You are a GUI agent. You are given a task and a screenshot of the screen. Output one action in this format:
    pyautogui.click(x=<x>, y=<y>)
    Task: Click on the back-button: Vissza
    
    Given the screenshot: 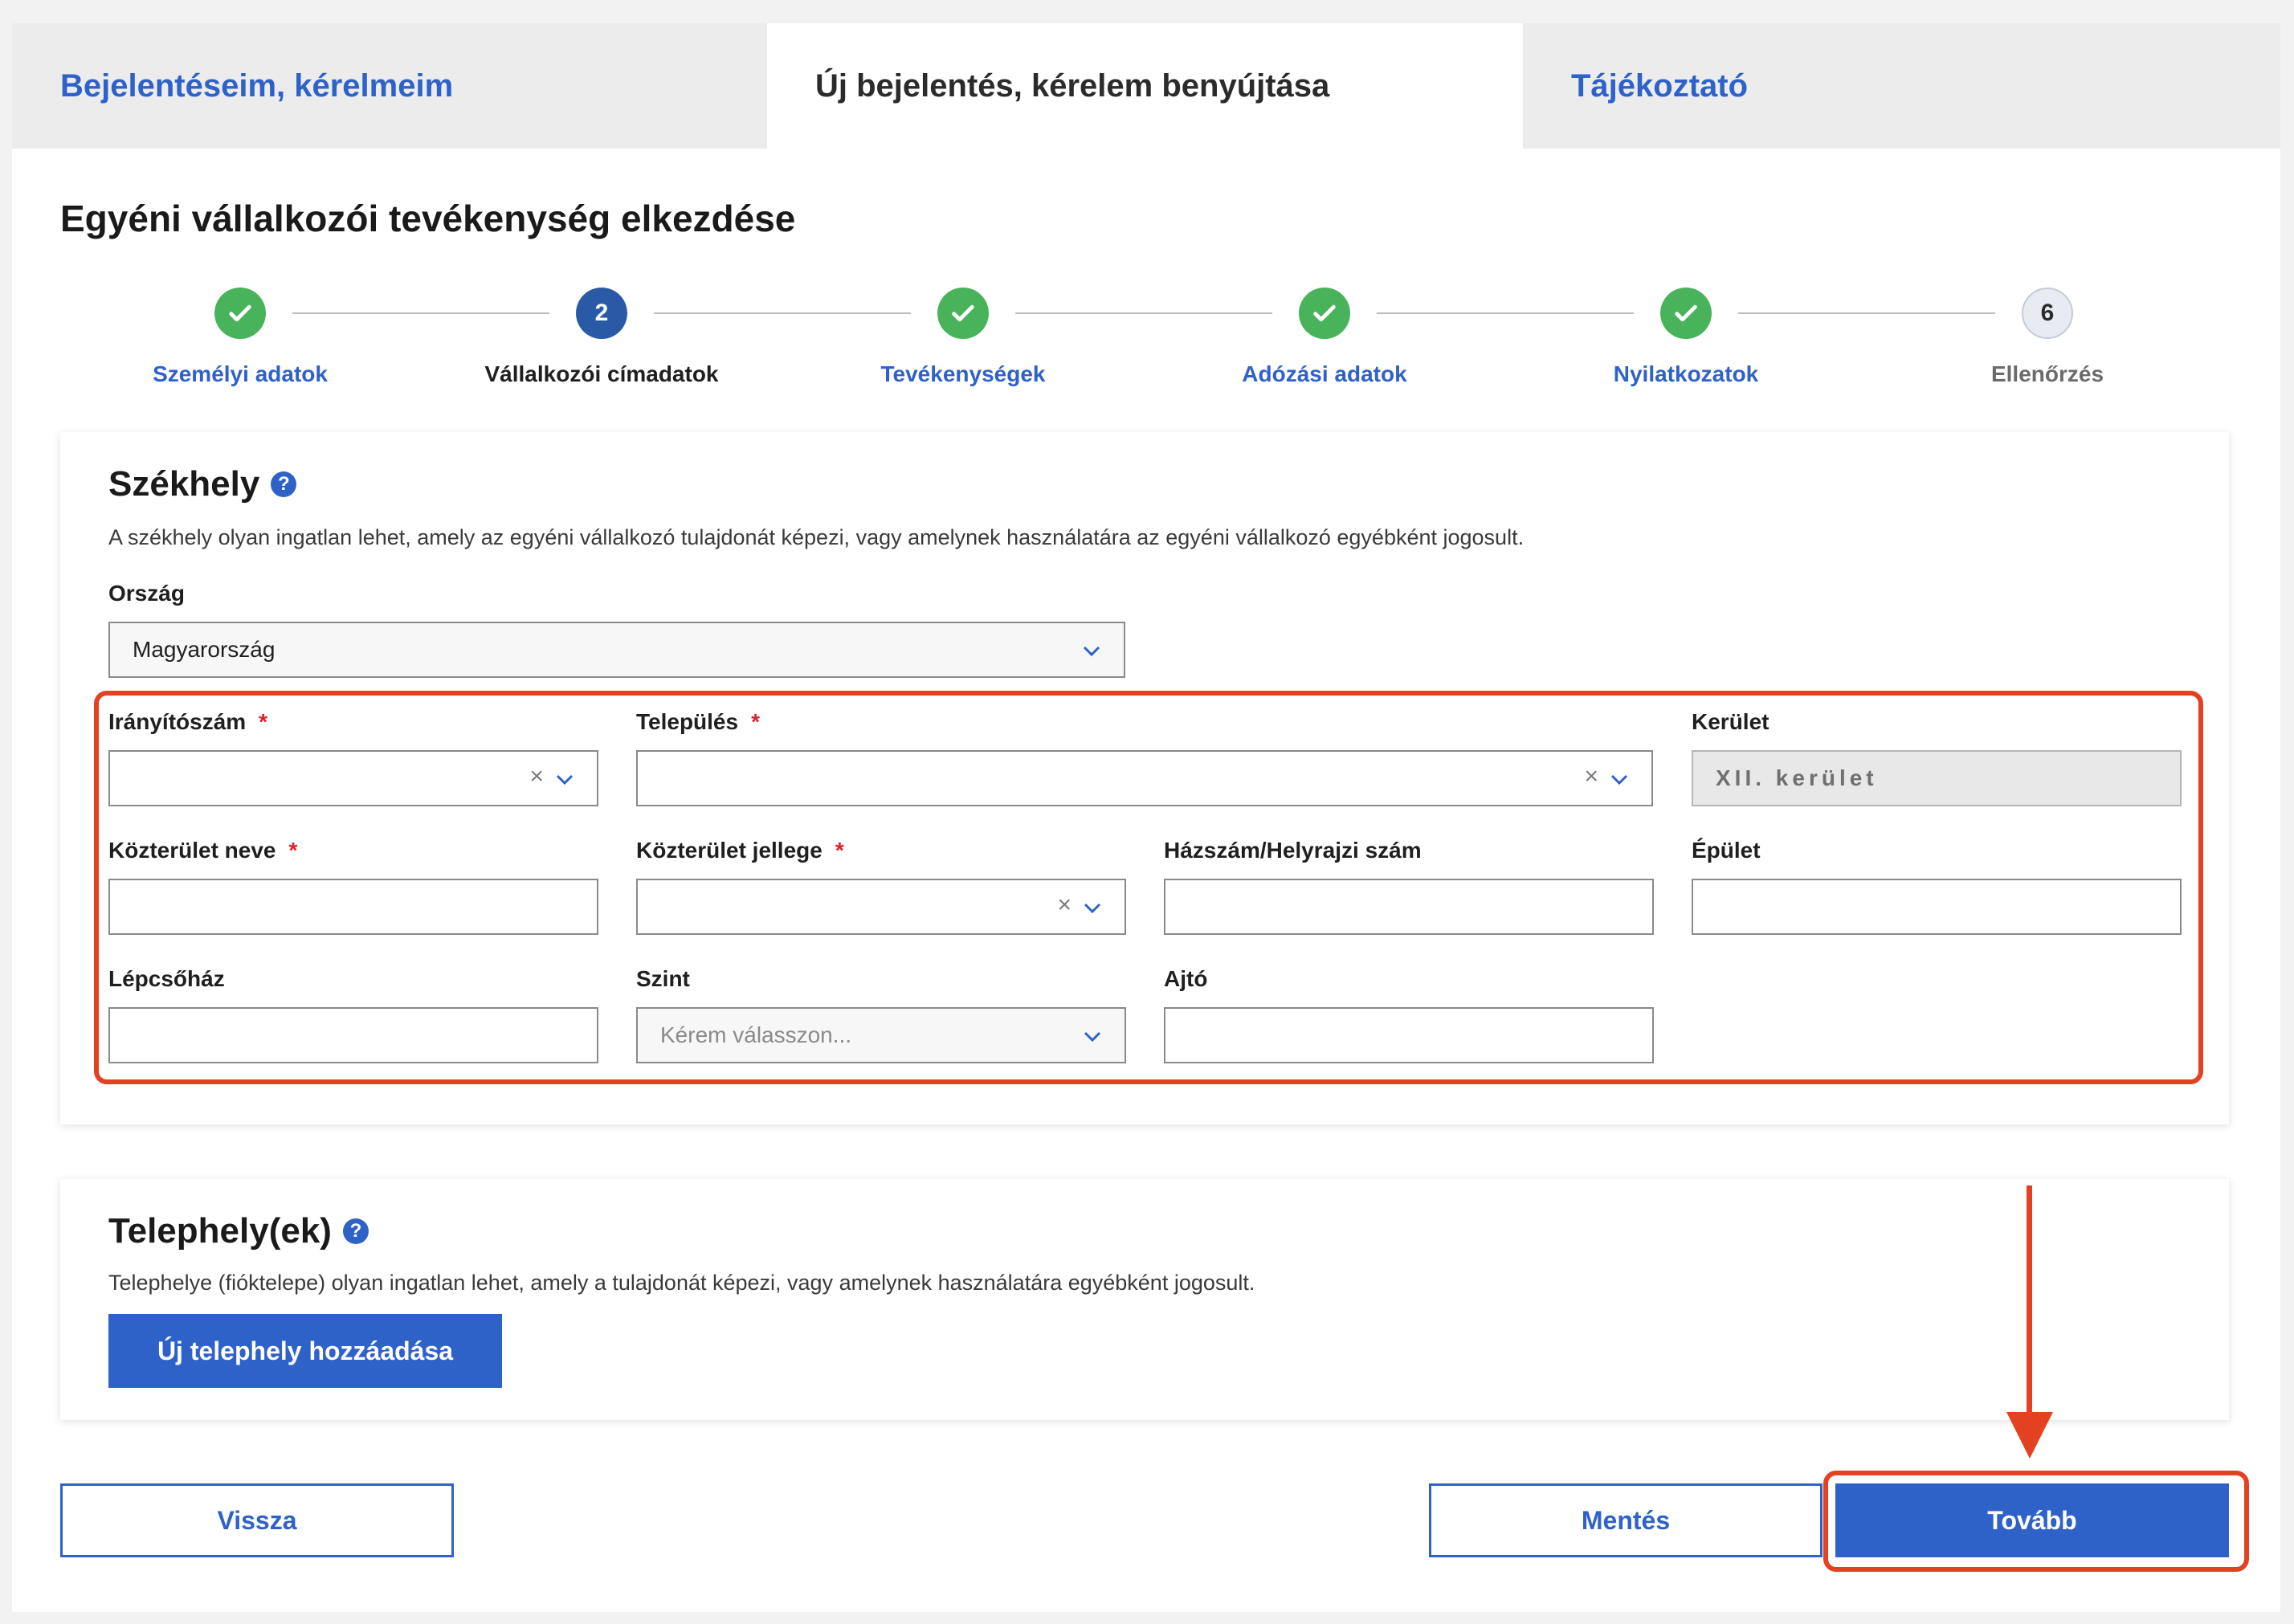 What is the action you would take?
    pyautogui.click(x=257, y=1520)
    